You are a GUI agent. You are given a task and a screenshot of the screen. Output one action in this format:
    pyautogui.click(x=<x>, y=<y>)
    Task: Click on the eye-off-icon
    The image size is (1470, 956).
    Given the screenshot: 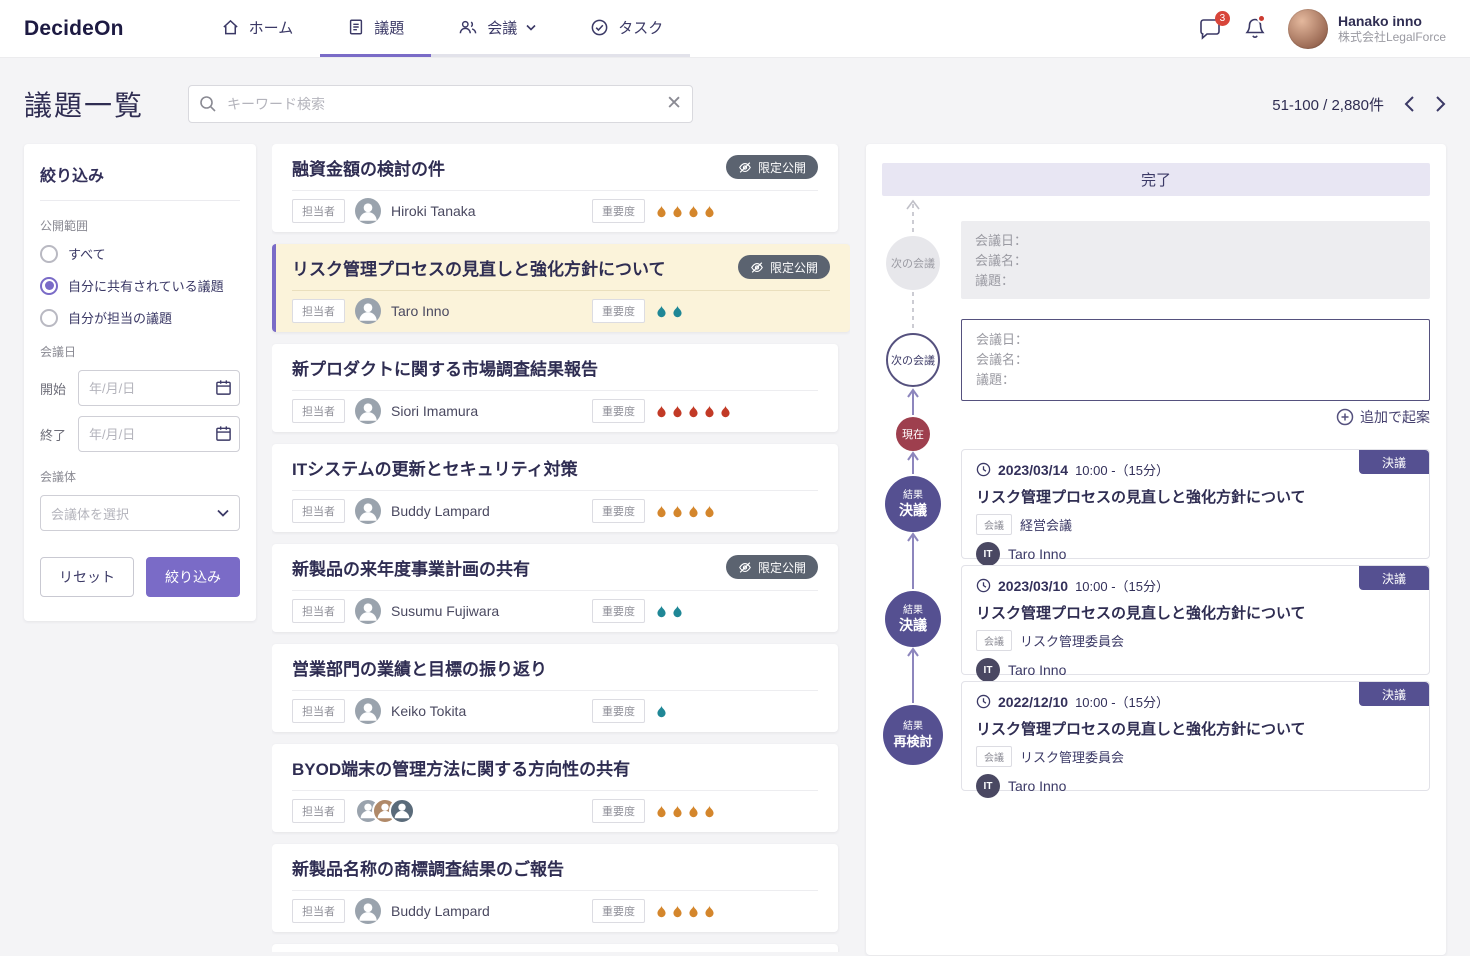 What is the action you would take?
    pyautogui.click(x=757, y=267)
    